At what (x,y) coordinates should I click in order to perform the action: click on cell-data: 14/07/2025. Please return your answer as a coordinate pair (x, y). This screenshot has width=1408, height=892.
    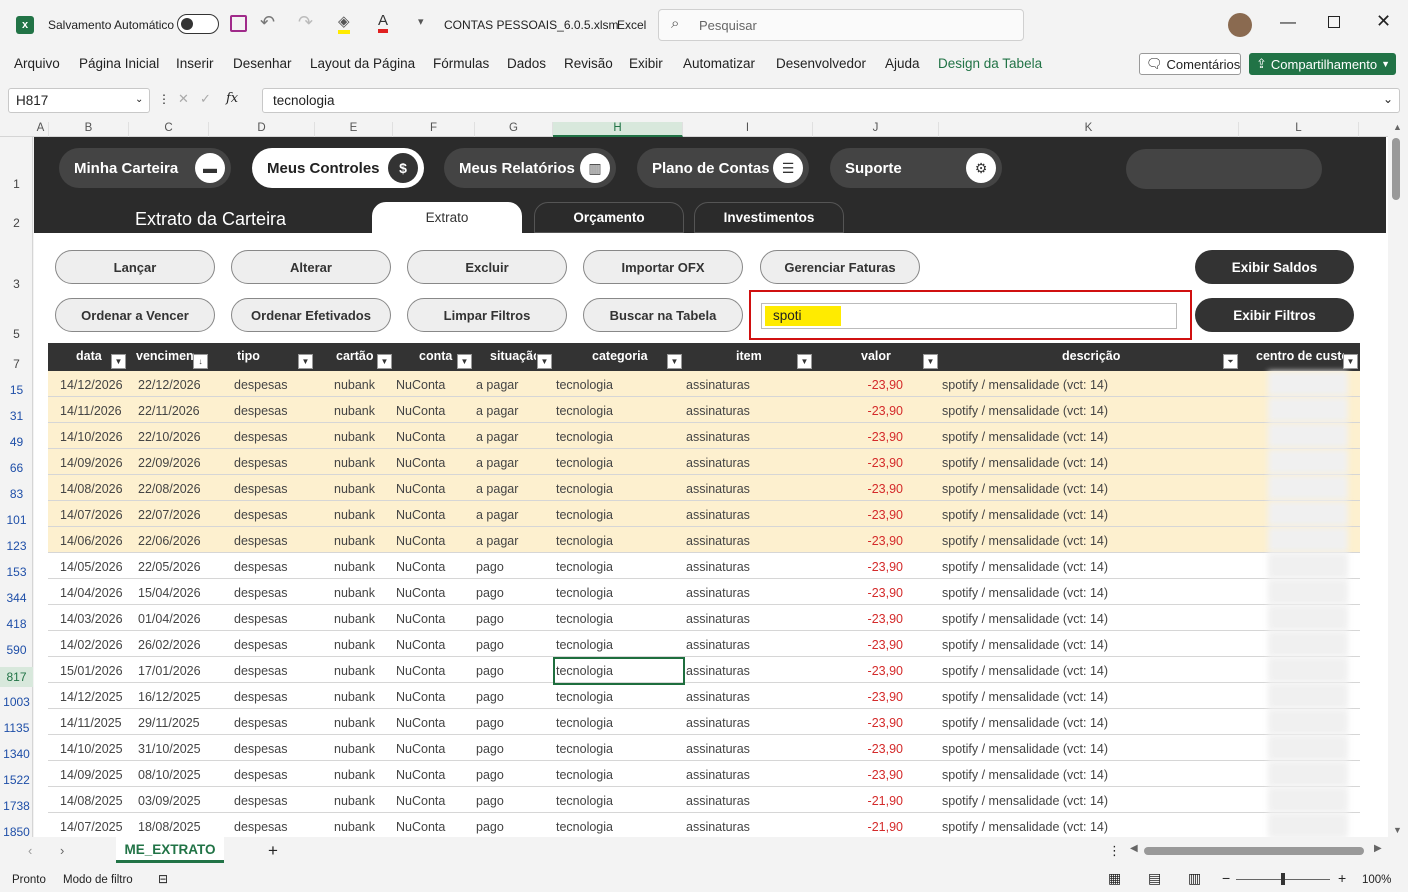
    Looking at the image, I should click on (91, 827).